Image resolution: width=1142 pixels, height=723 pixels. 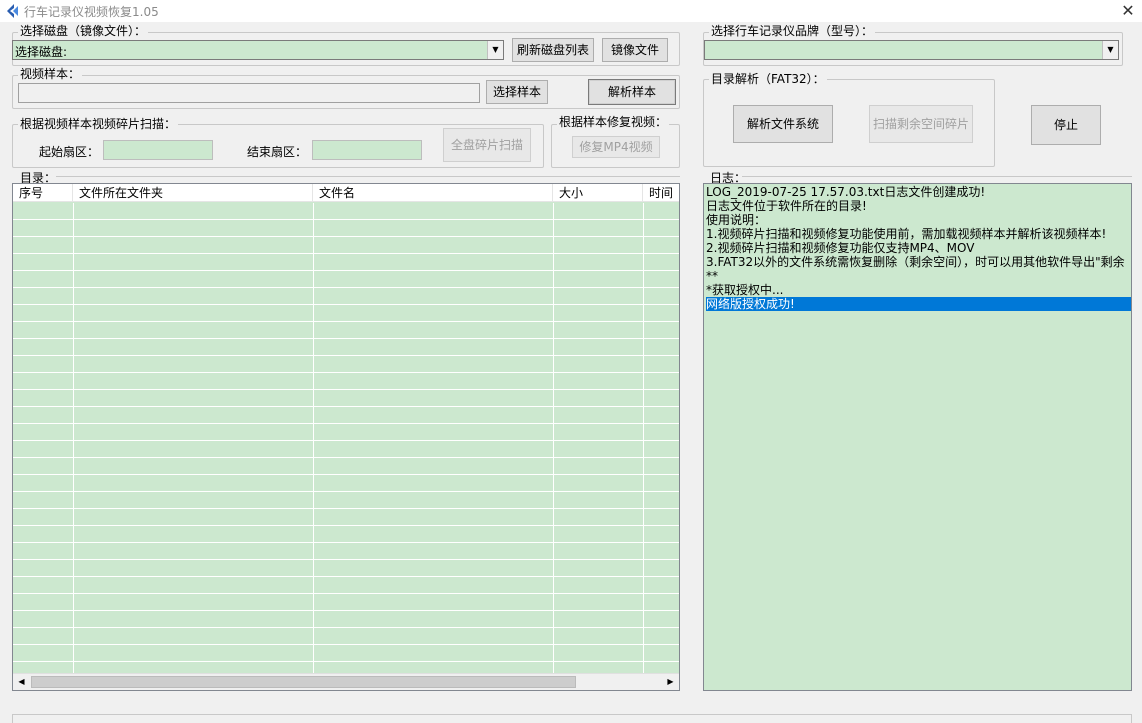 What do you see at coordinates (487, 145) in the screenshot?
I see `full-disk-scan-button: 全盘碎片扫描` at bounding box center [487, 145].